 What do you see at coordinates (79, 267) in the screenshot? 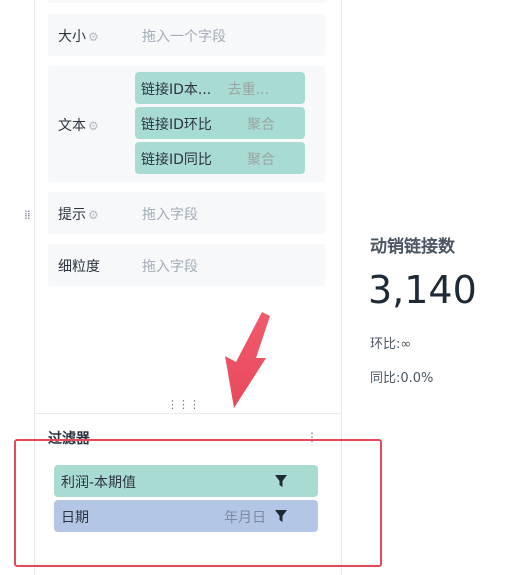
I see `granularity-label: 细粒度` at bounding box center [79, 267].